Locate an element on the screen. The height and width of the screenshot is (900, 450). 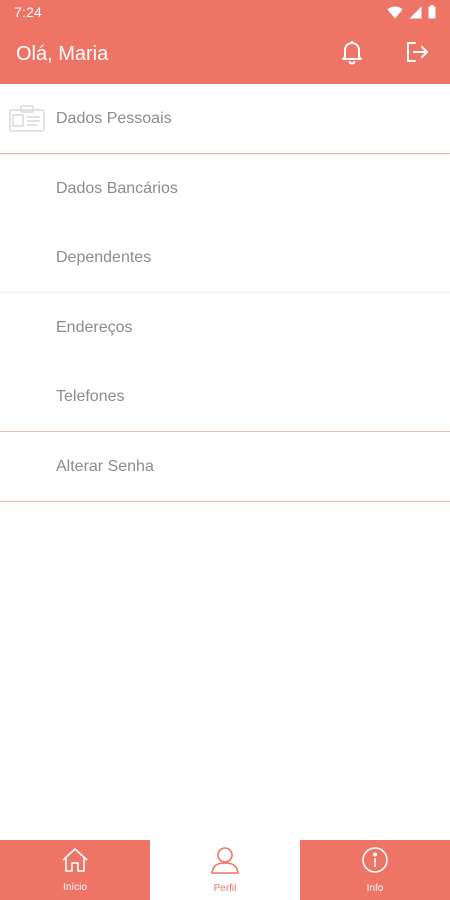
app-bar-actions is located at coordinates (385, 54).